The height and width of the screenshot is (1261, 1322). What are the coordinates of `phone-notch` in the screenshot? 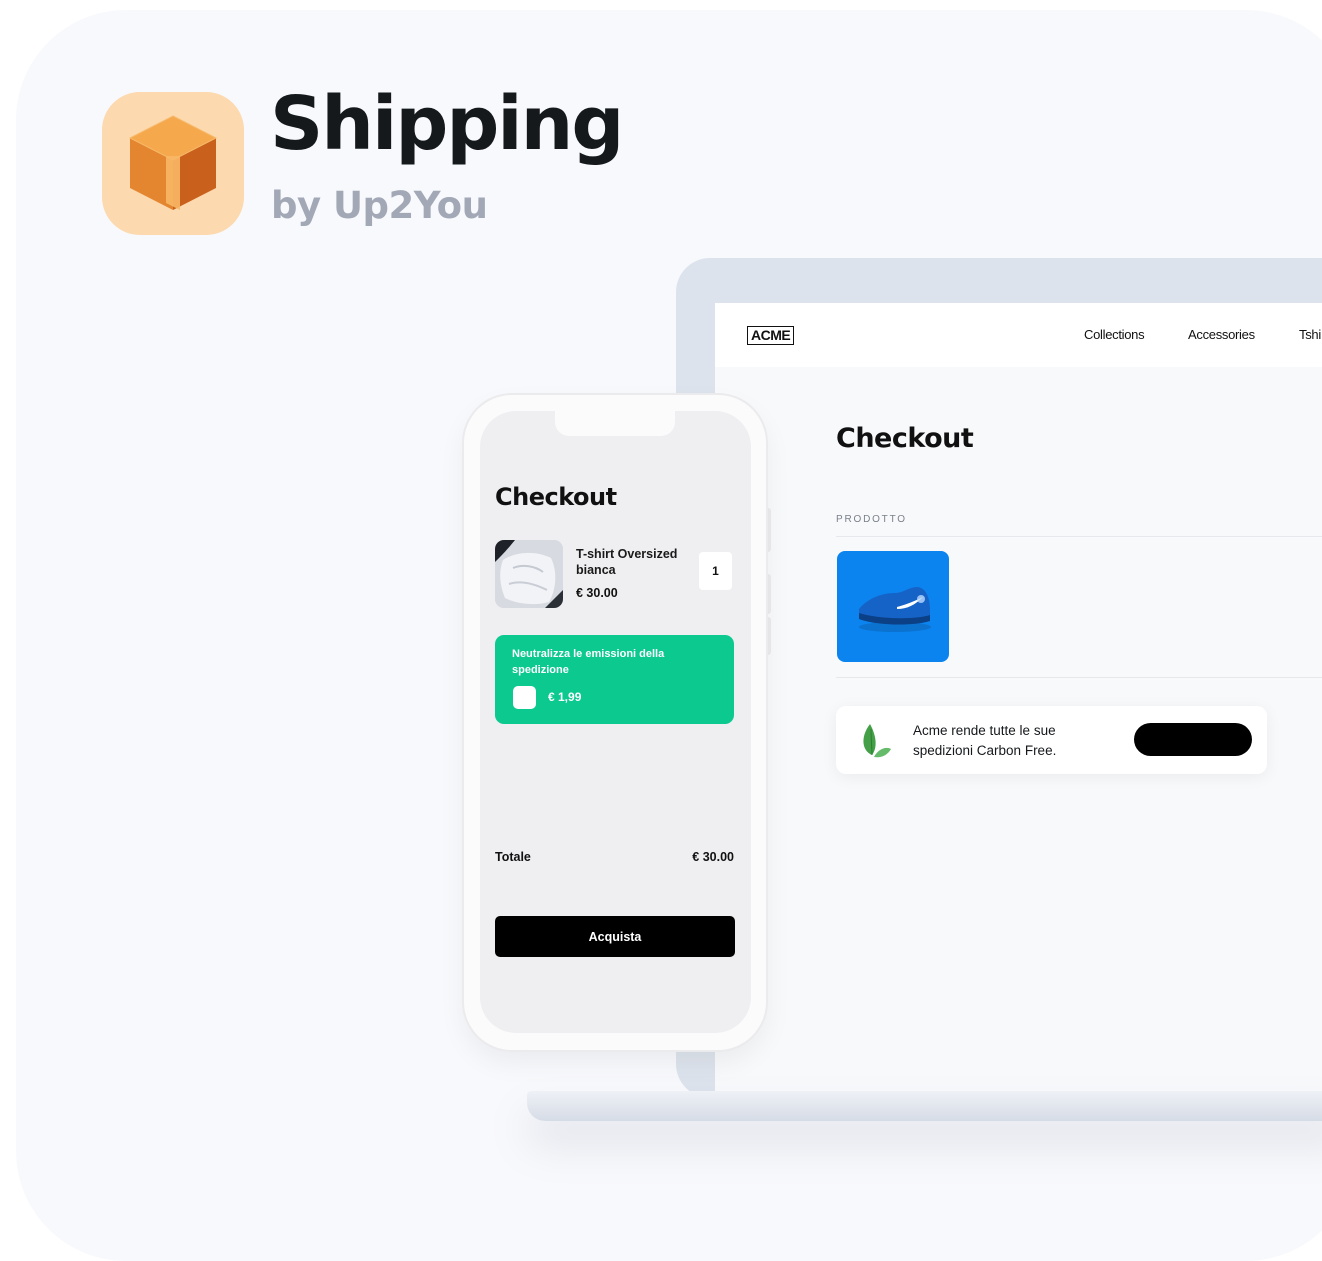 It's located at (615, 423).